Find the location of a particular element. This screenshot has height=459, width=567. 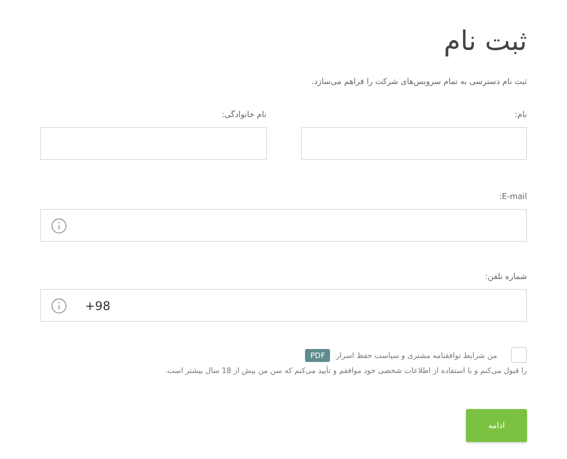

field-label: نام: is located at coordinates (520, 114).